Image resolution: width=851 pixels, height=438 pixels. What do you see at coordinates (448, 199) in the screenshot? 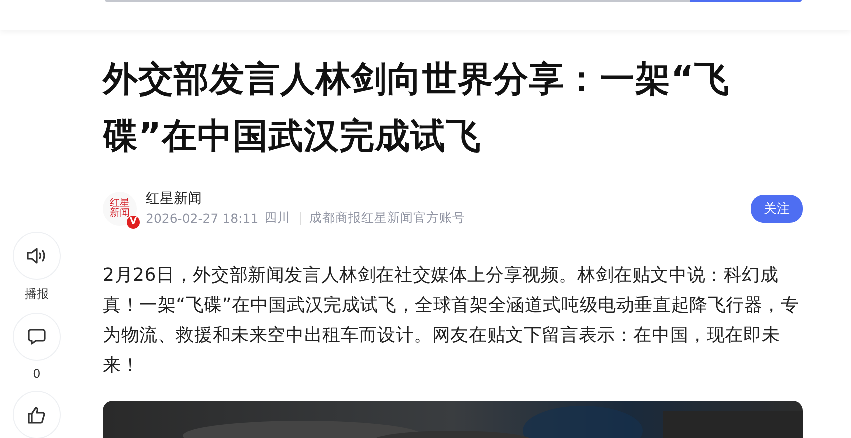
I see `author-name: 红星新闻` at bounding box center [448, 199].